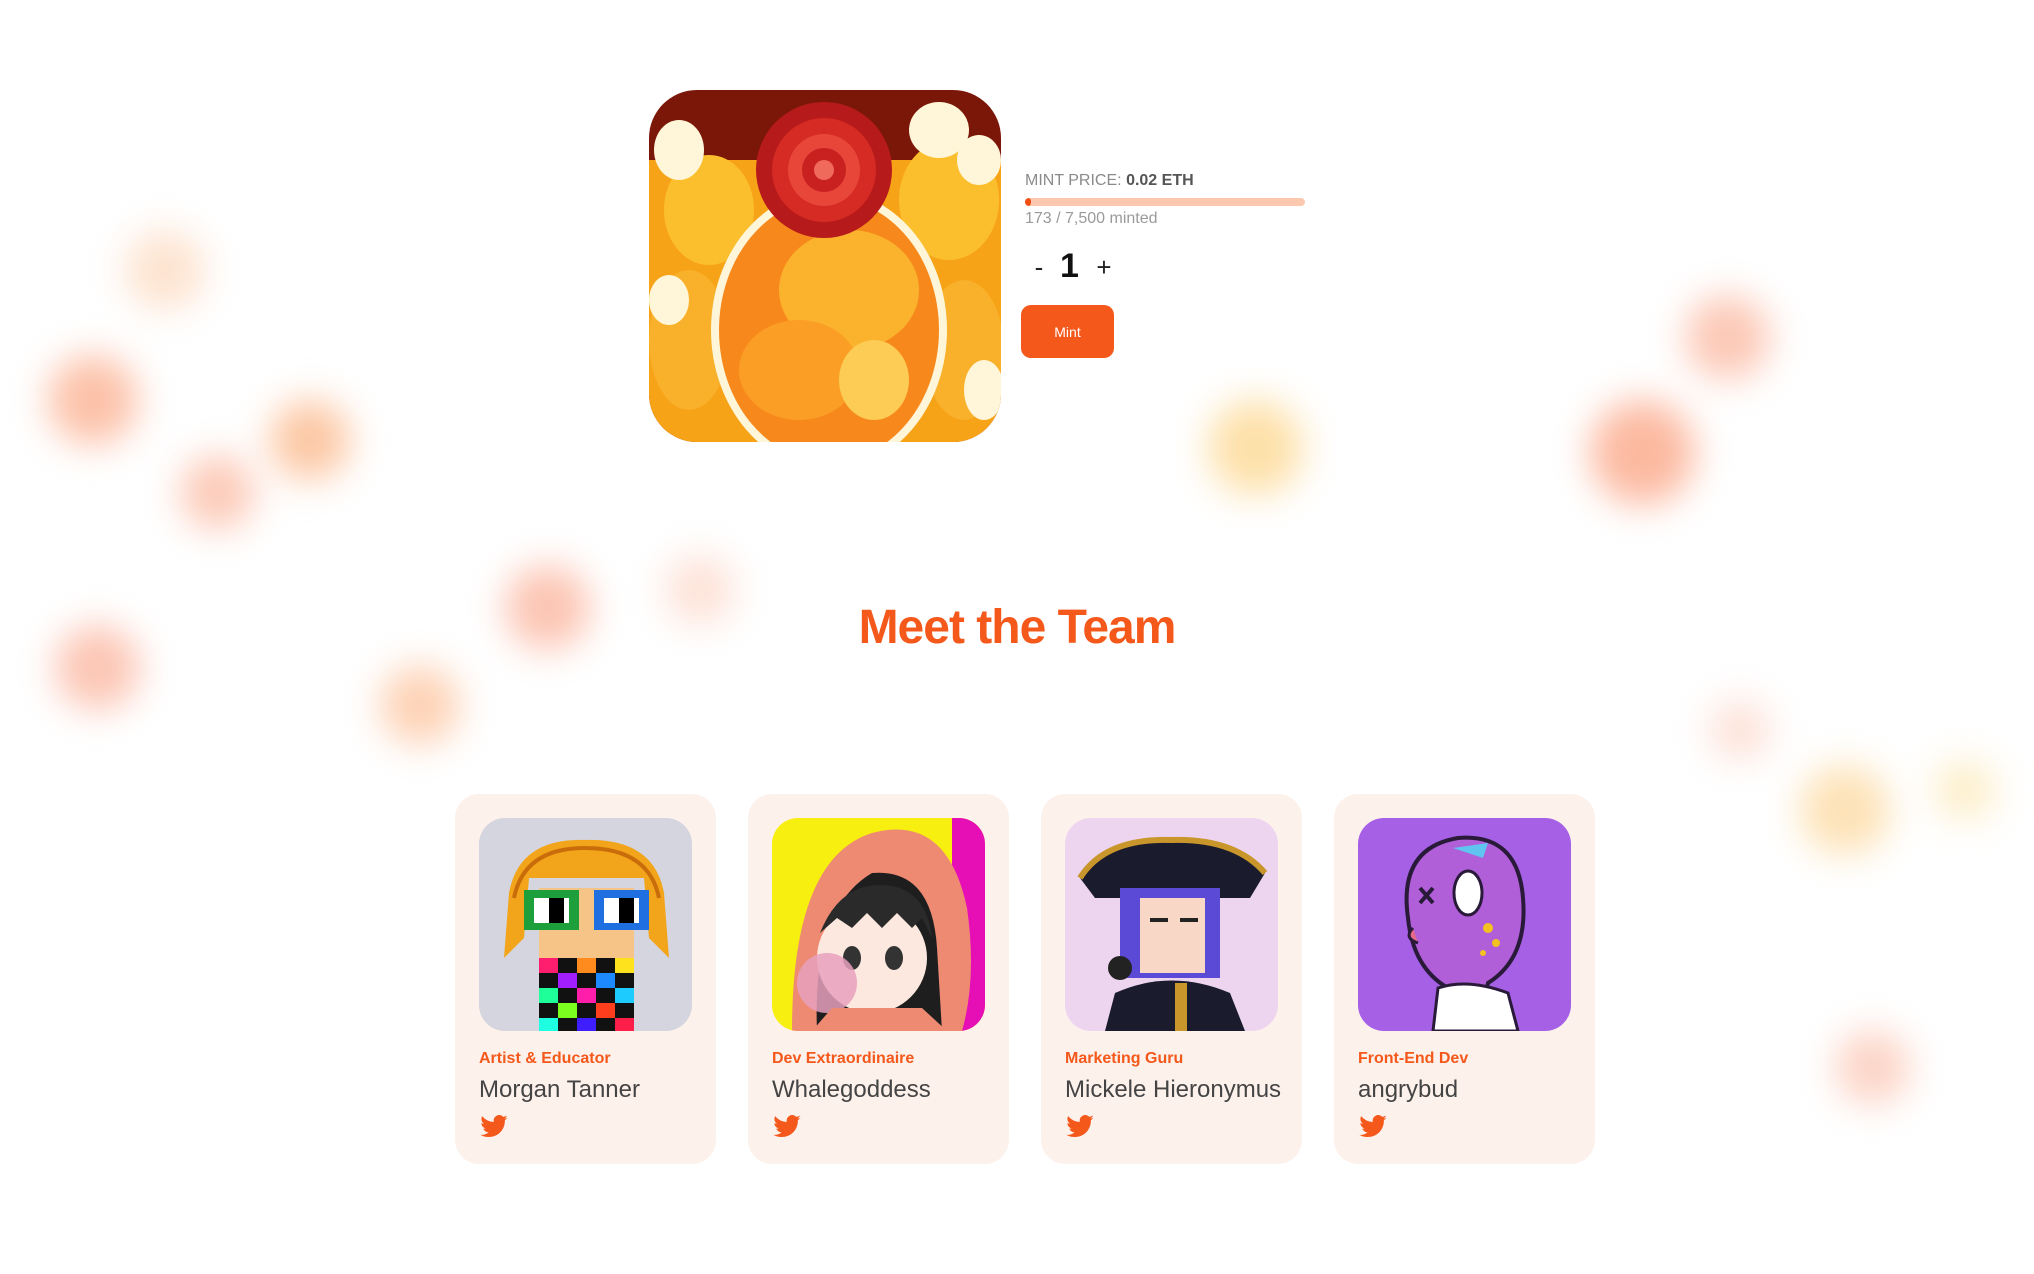 The height and width of the screenshot is (1274, 2034). Describe the element at coordinates (1017, 627) in the screenshot. I see `team-heading: Meet the Team` at that location.